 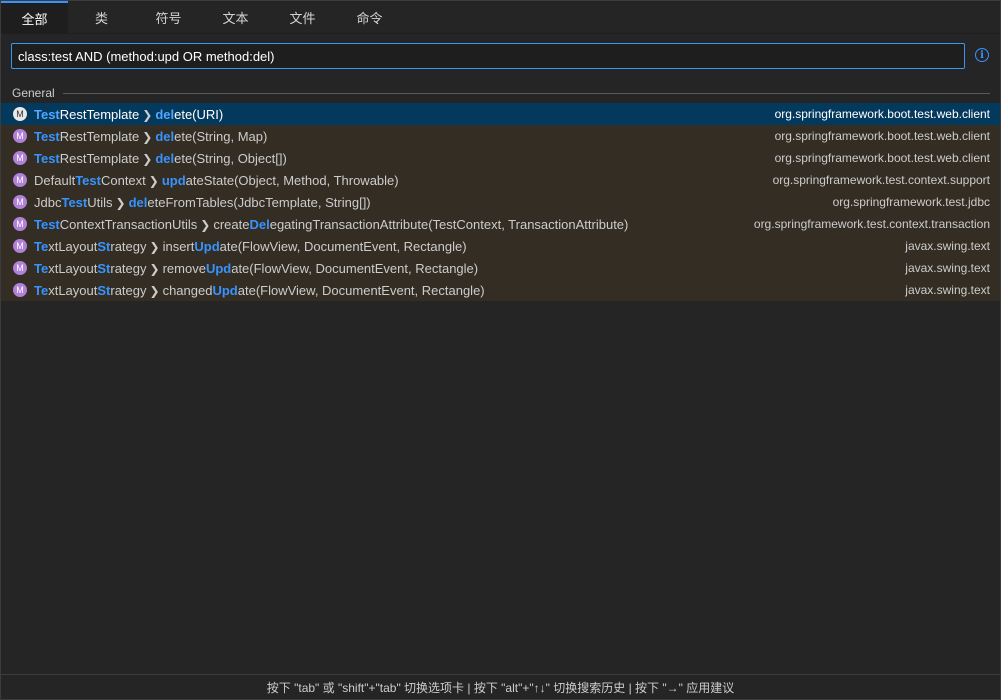 I want to click on info-icon: i, so click(x=982, y=55).